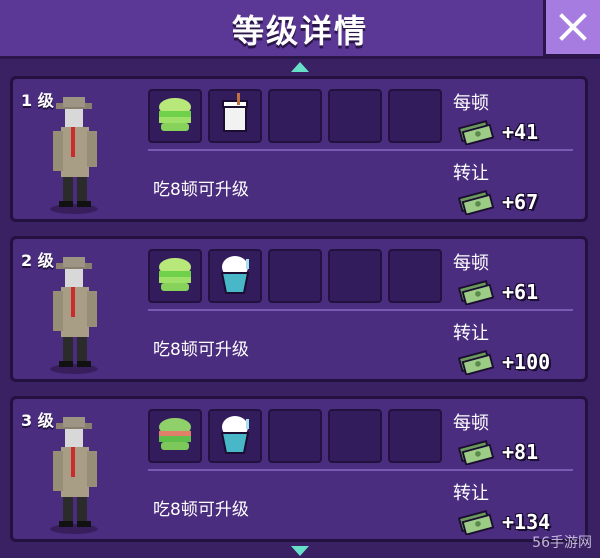  What do you see at coordinates (235, 112) in the screenshot?
I see `milkshake-icon` at bounding box center [235, 112].